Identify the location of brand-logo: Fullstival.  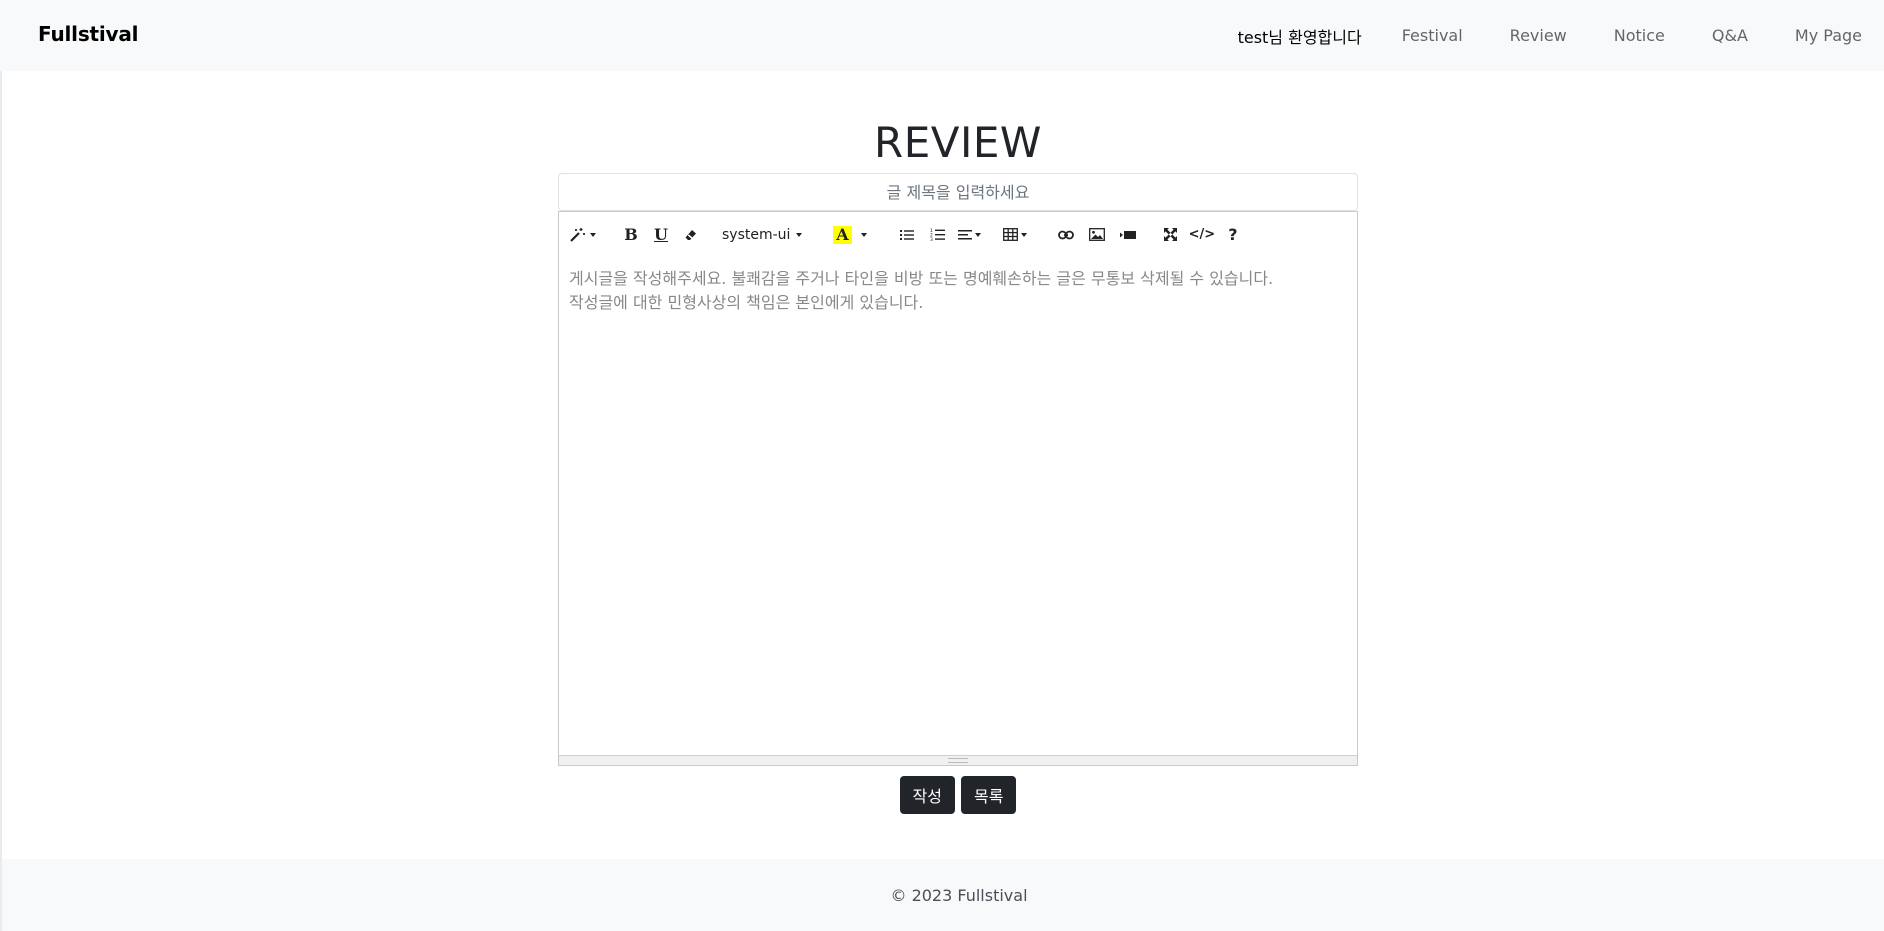
(88, 34).